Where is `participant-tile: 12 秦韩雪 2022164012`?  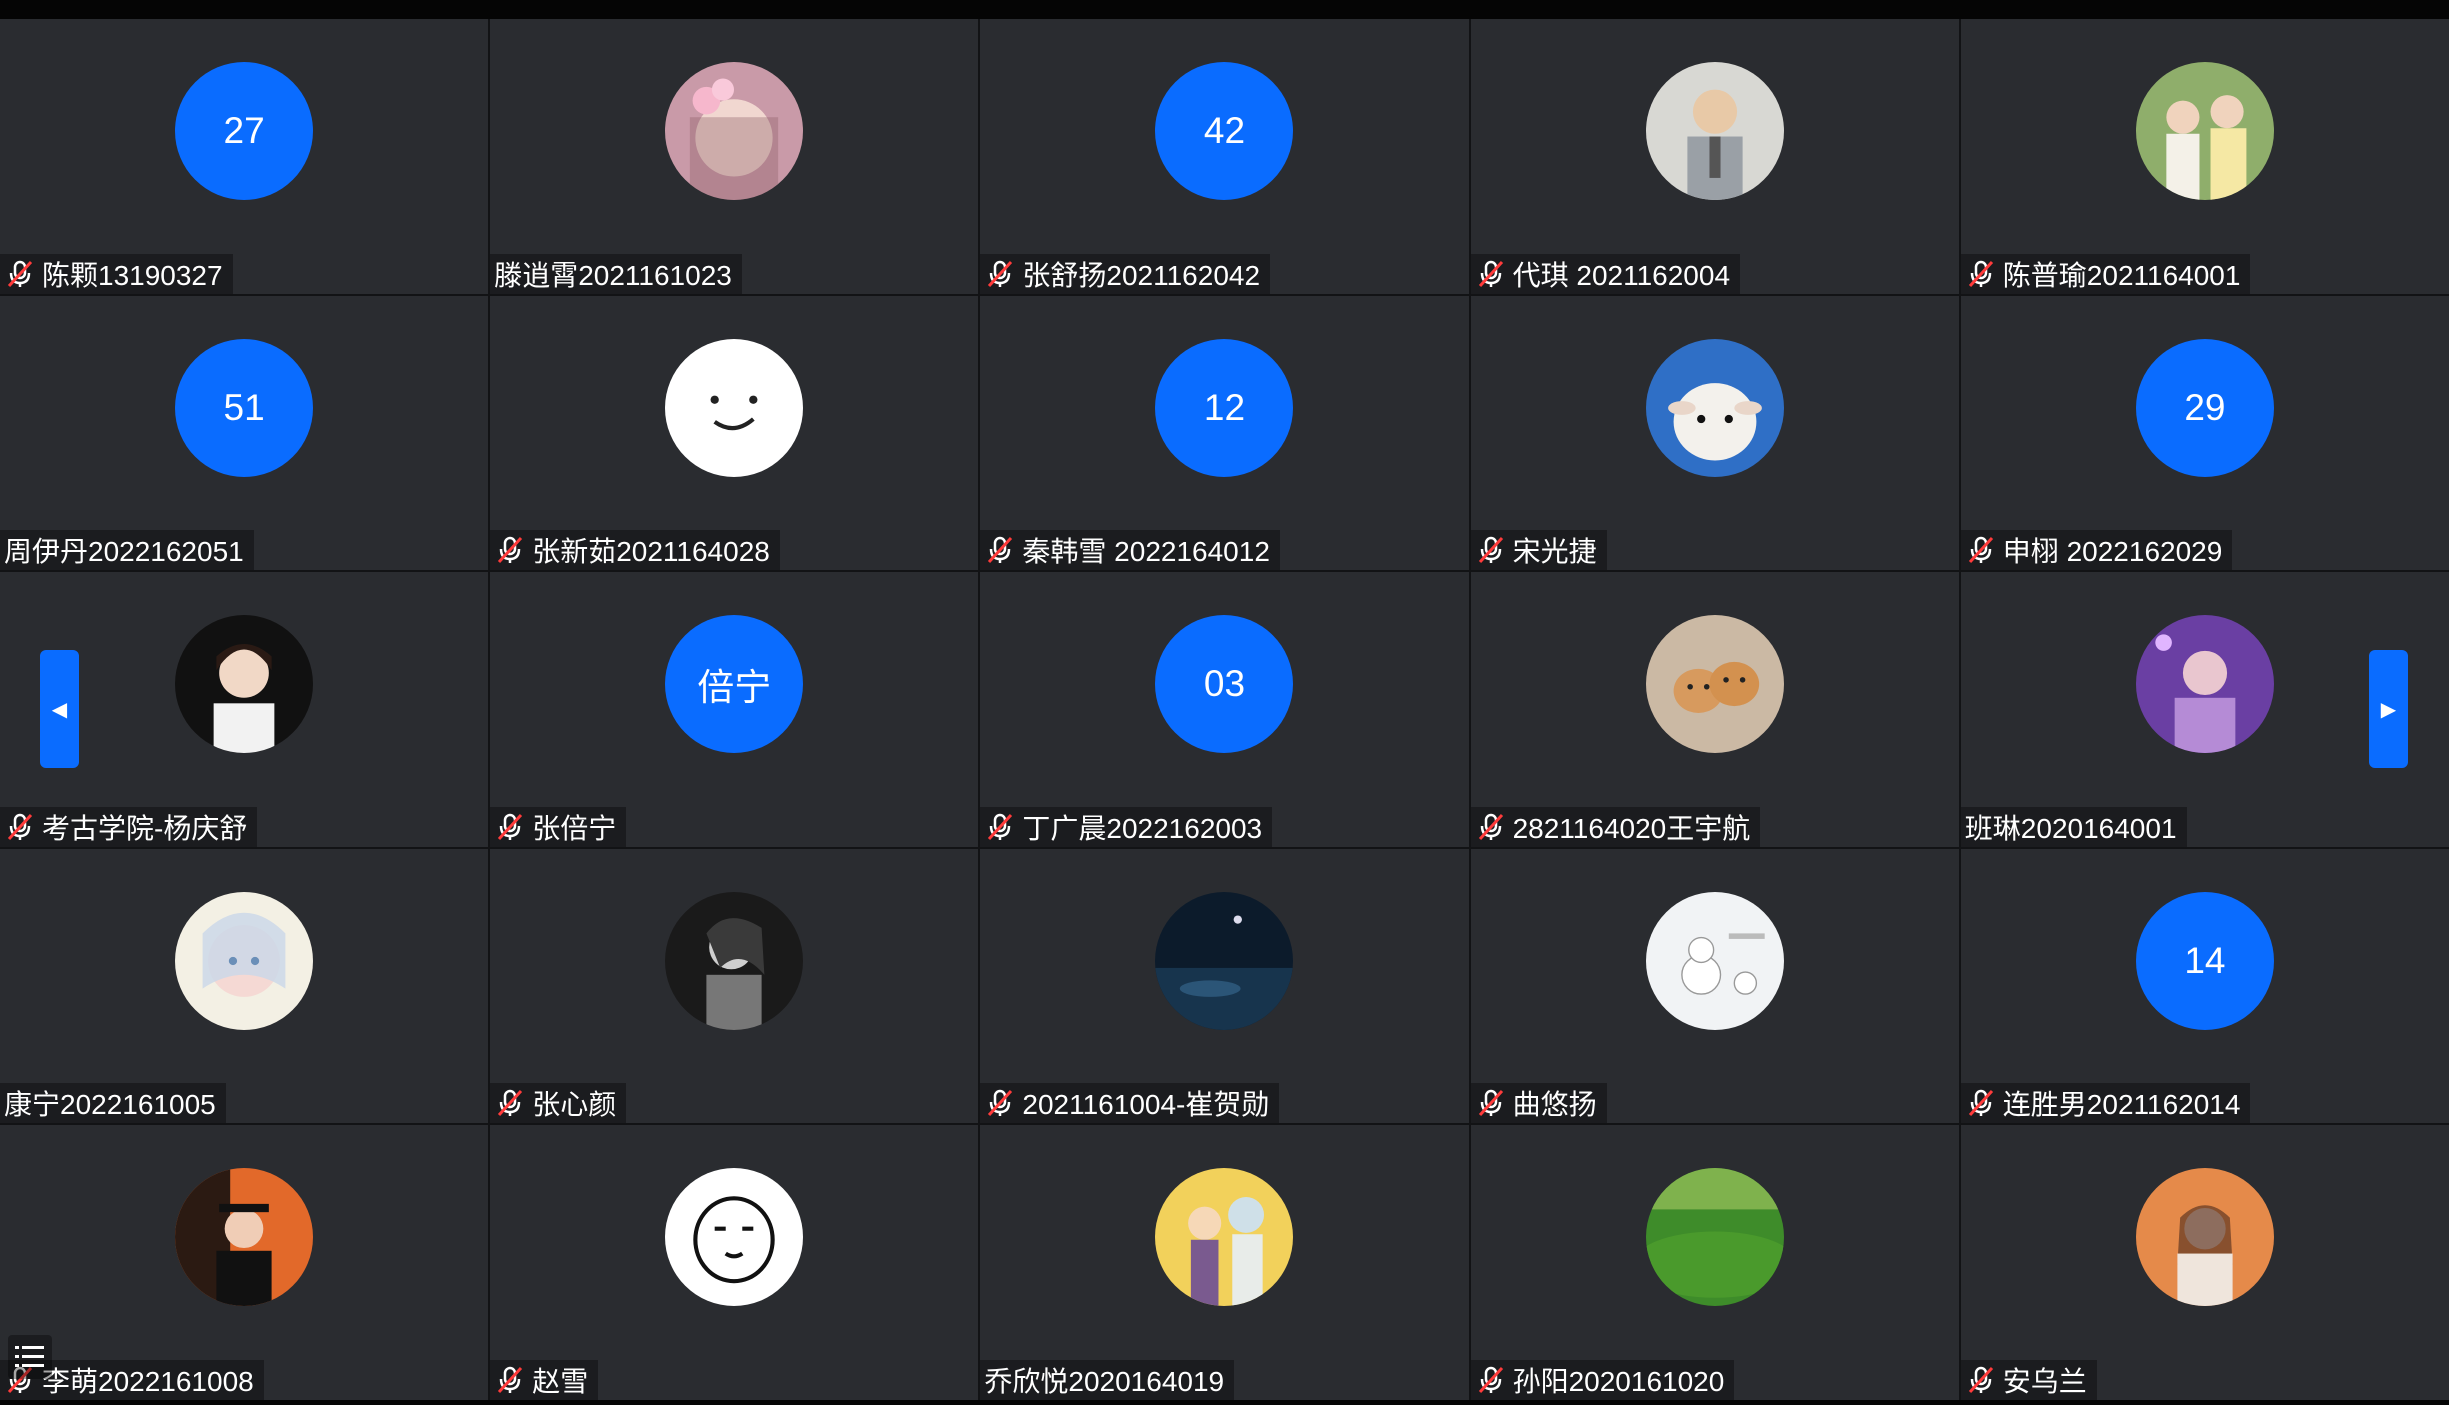 participant-tile: 12 秦韩雪 2022164012 is located at coordinates (1224, 433).